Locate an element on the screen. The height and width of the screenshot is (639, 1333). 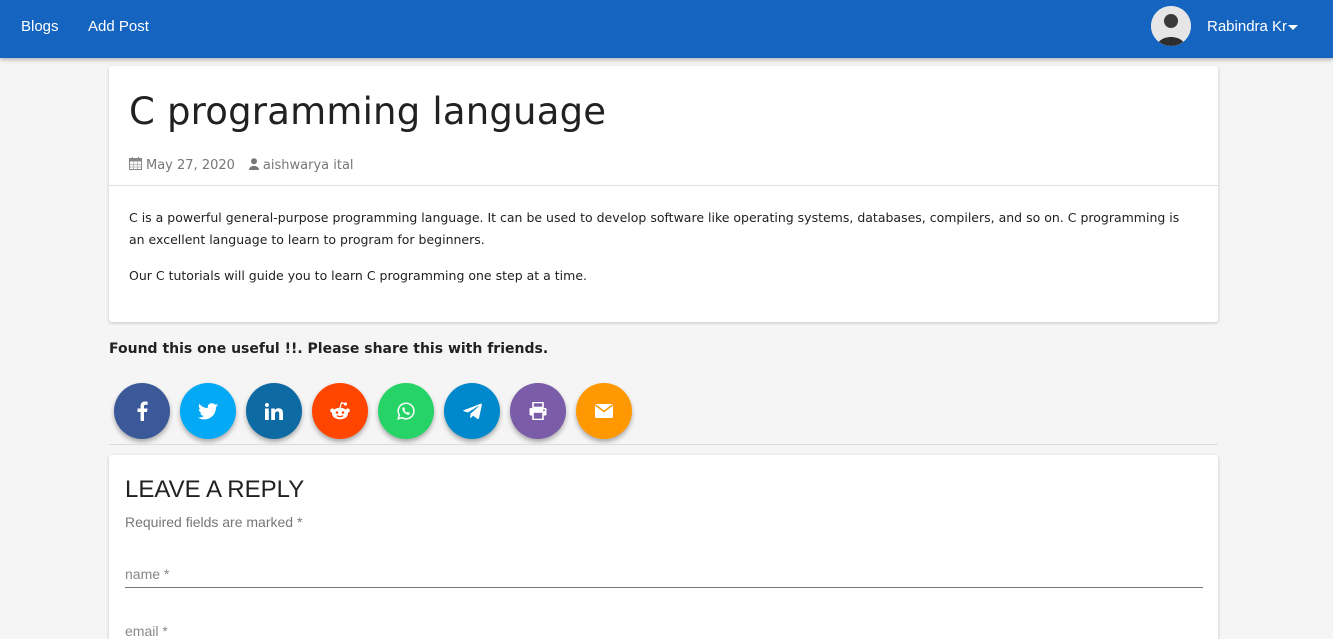
linkedin-share-button is located at coordinates (274, 411).